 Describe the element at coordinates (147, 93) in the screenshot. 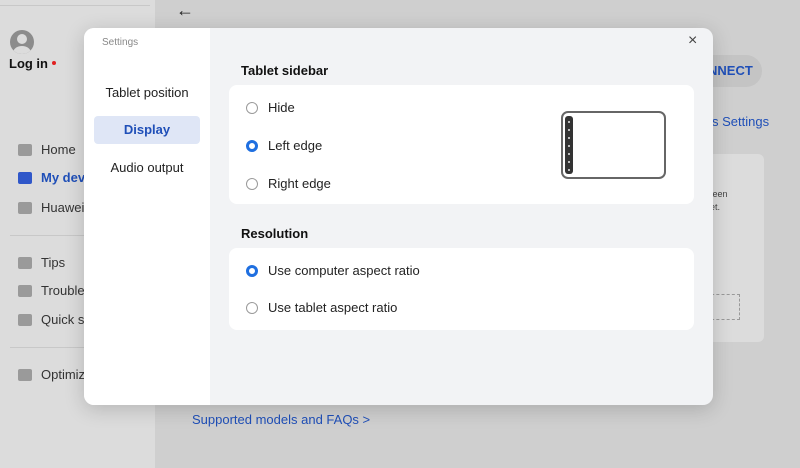

I see `menu-item-tablet-position: Tablet position` at that location.